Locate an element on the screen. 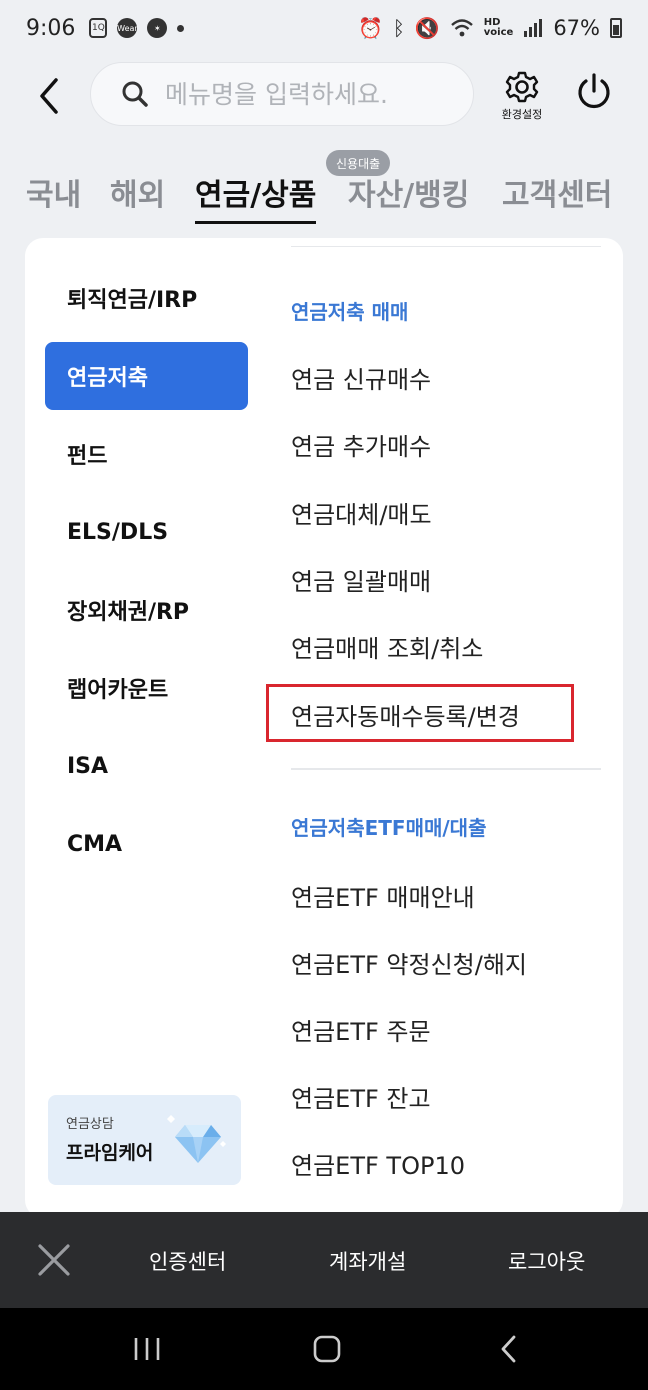 The height and width of the screenshot is (1390, 648). section-title-pension-trading: 연금저축 매매 is located at coordinates (350, 312).